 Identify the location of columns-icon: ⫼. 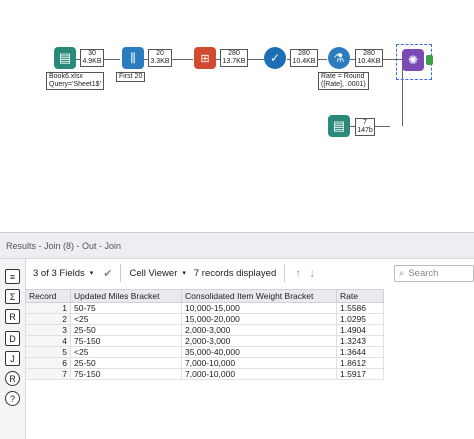
(133, 57).